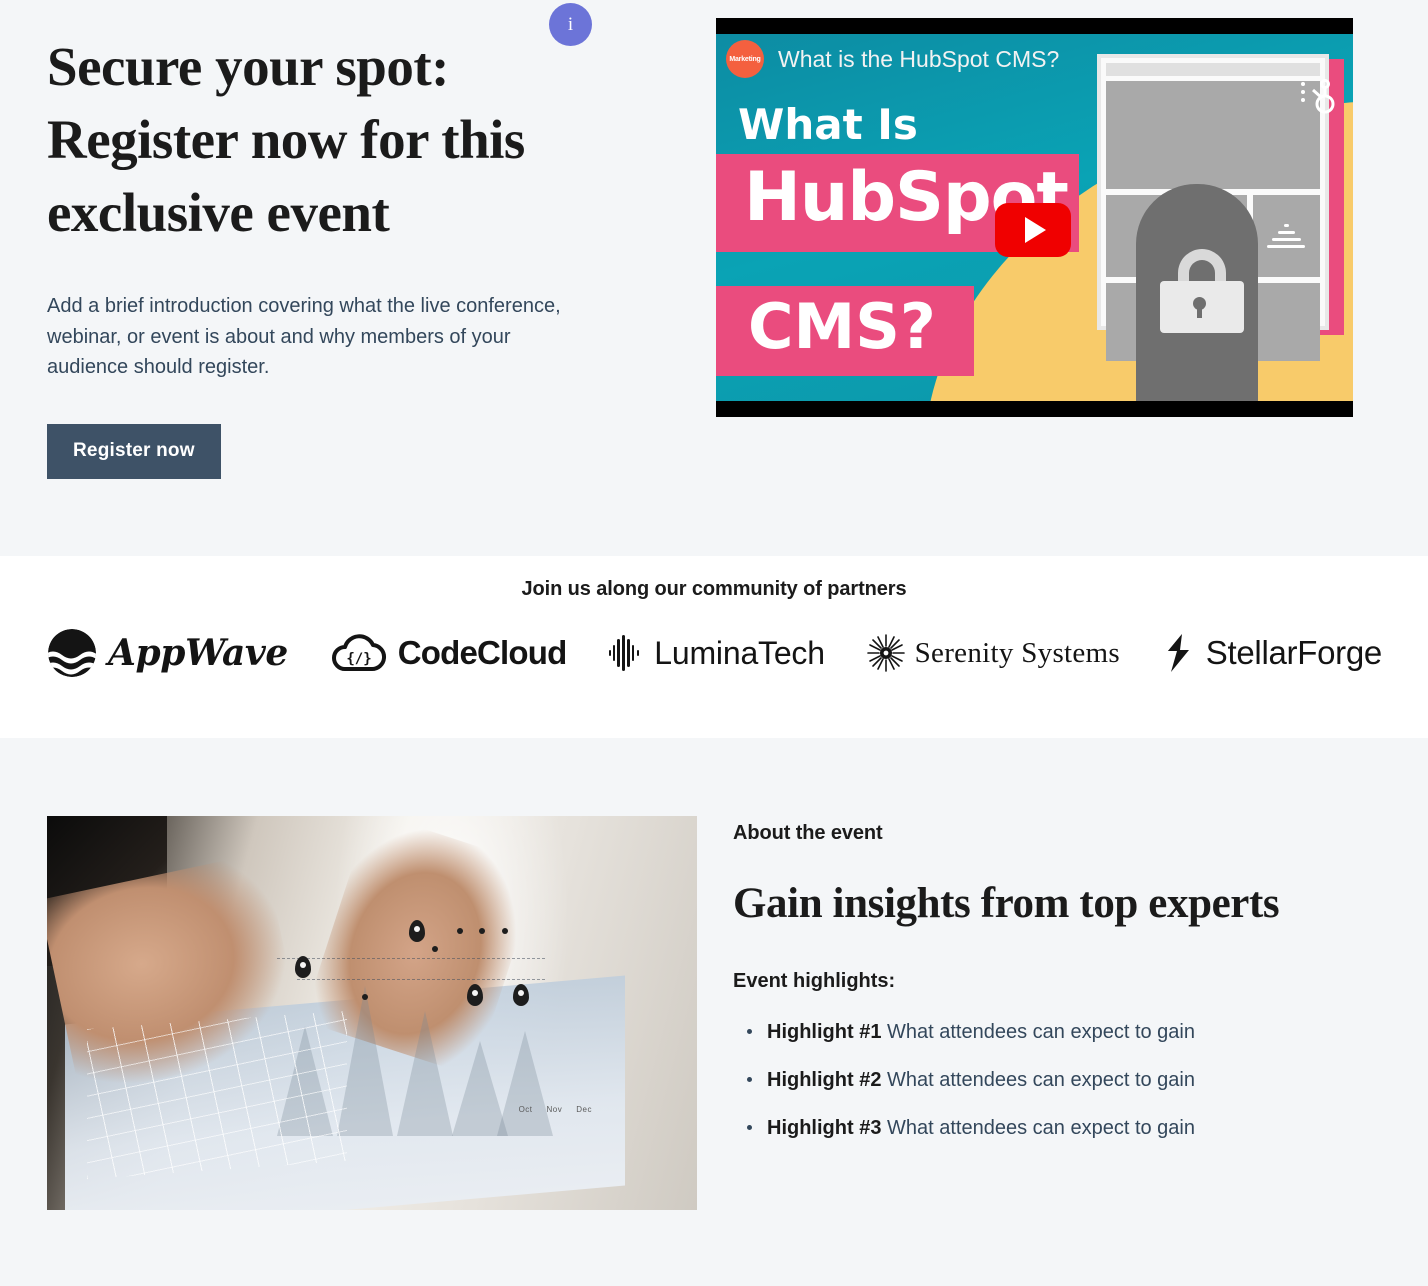 The height and width of the screenshot is (1286, 1428). I want to click on event-highlights-label: Event highlights:, so click(814, 981).